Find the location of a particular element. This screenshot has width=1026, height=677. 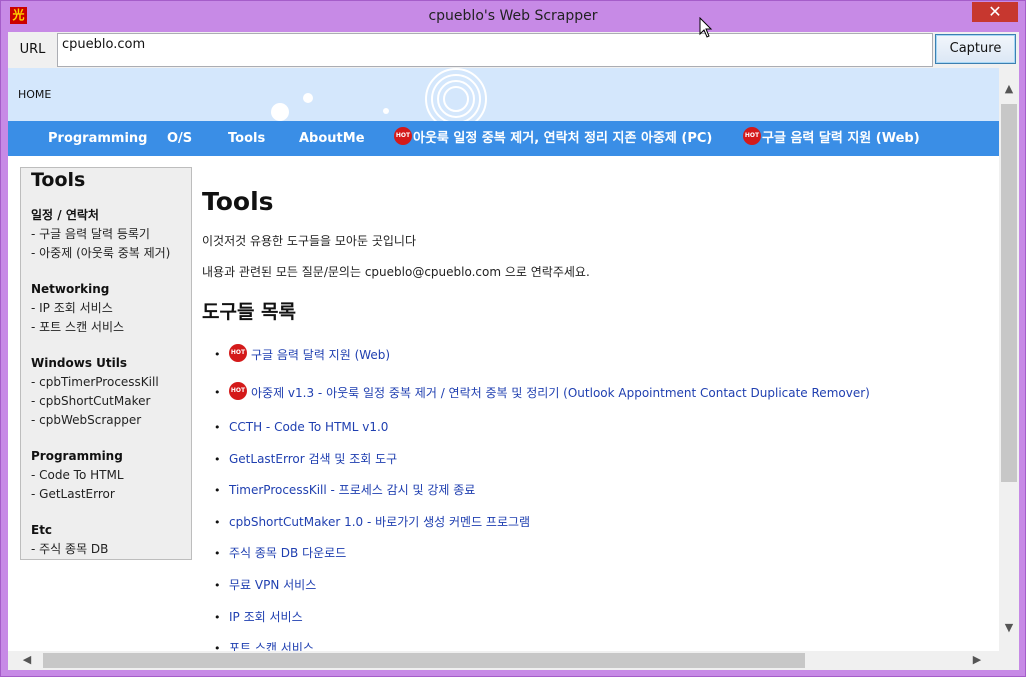

mouse-cursor-icon is located at coordinates (706, 27).